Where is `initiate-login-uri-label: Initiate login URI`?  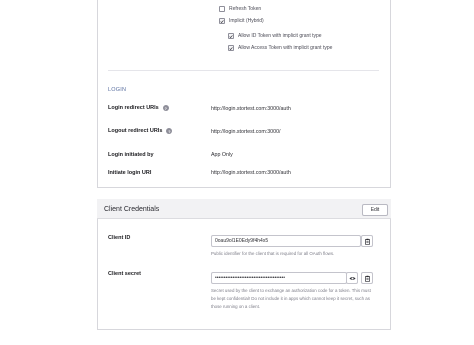
initiate-login-uri-label: Initiate login URI is located at coordinates (130, 173).